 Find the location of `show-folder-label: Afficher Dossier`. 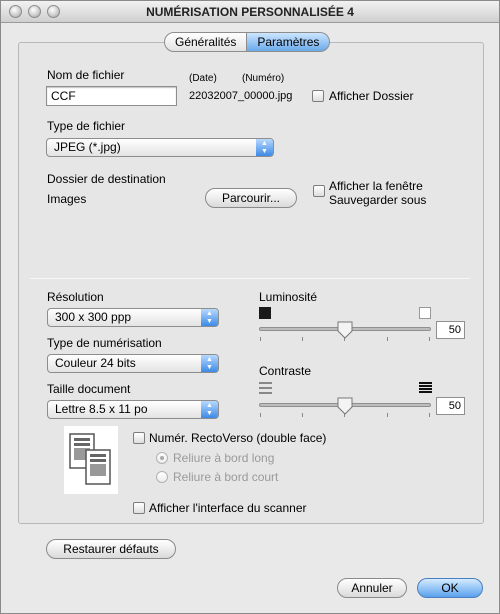

show-folder-label: Afficher Dossier is located at coordinates (371, 96).